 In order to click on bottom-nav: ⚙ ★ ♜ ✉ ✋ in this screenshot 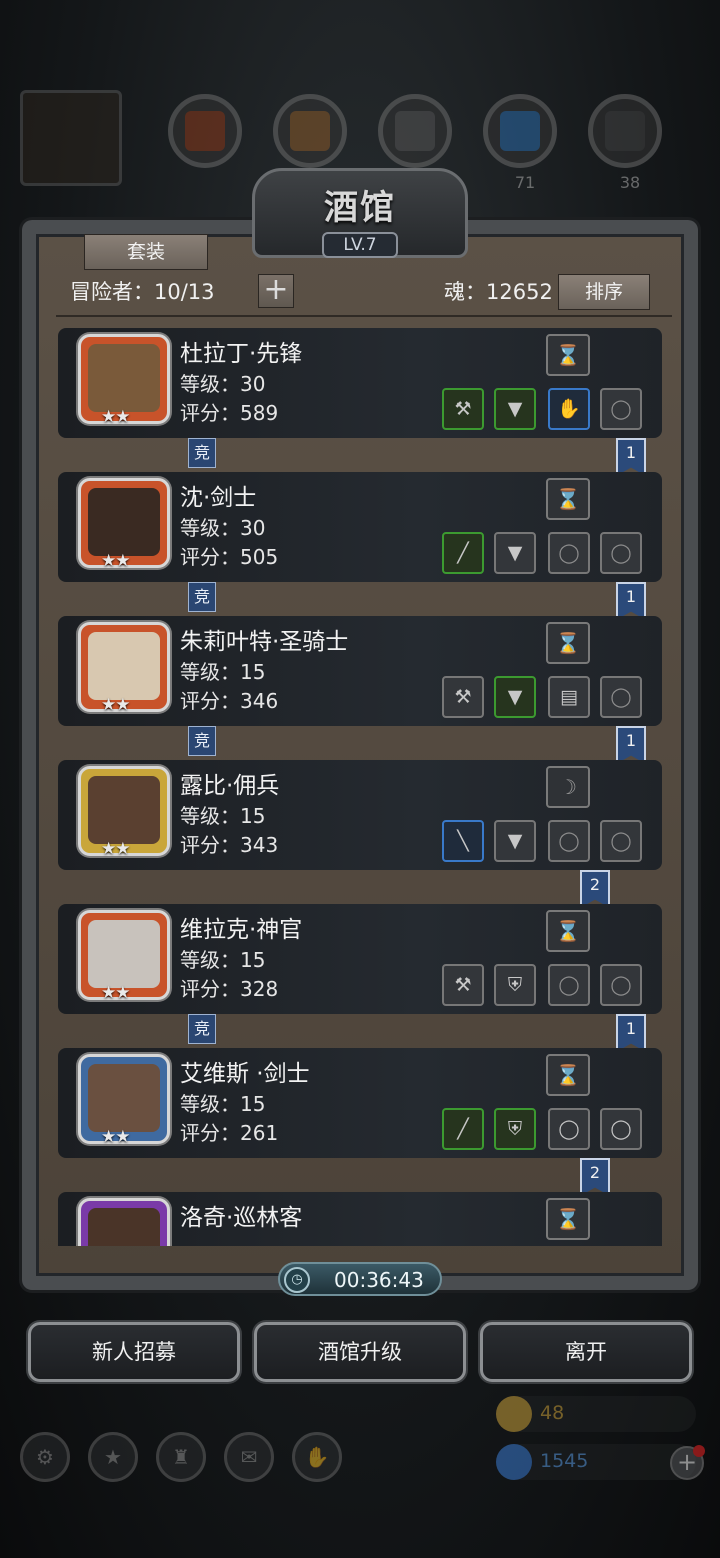, I will do `click(190, 1458)`.